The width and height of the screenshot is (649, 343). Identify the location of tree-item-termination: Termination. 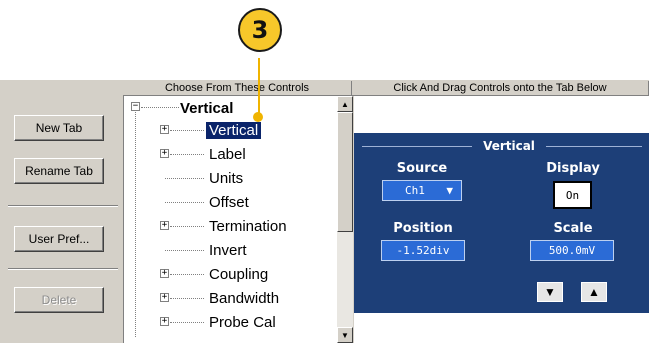
(248, 226).